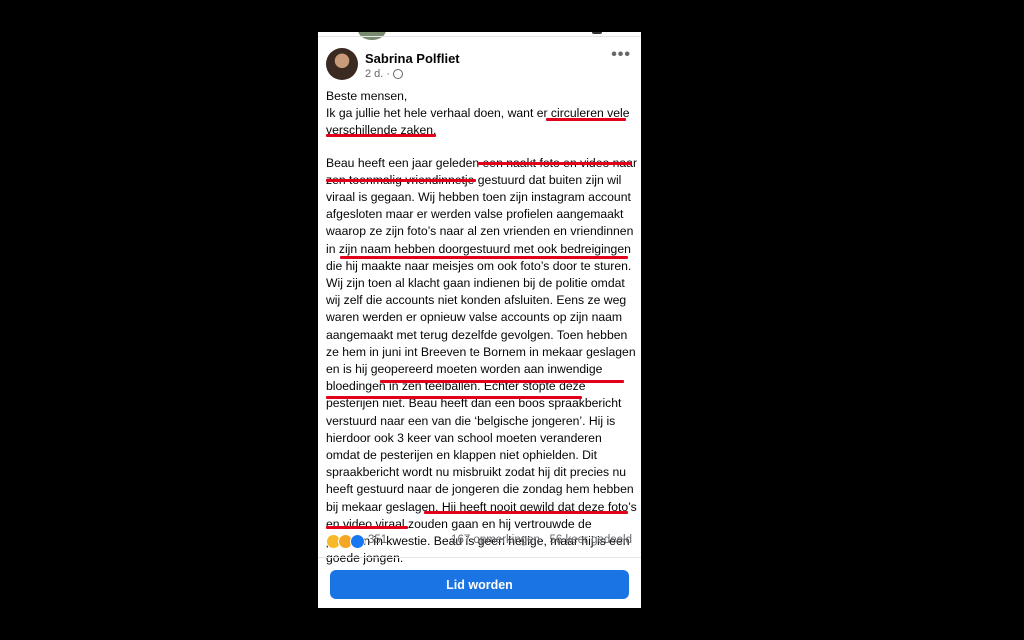  Describe the element at coordinates (597, 33) in the screenshot. I see `previous-content-fragment` at that location.